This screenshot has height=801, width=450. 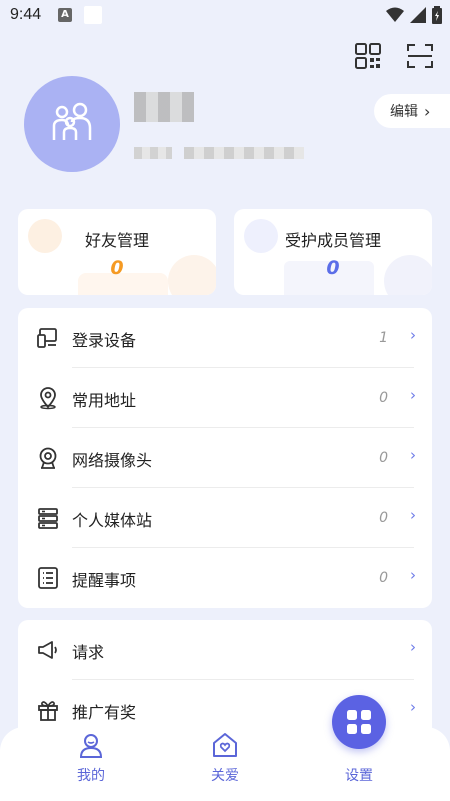 I want to click on menu-label: 提醒事项, so click(x=104, y=580).